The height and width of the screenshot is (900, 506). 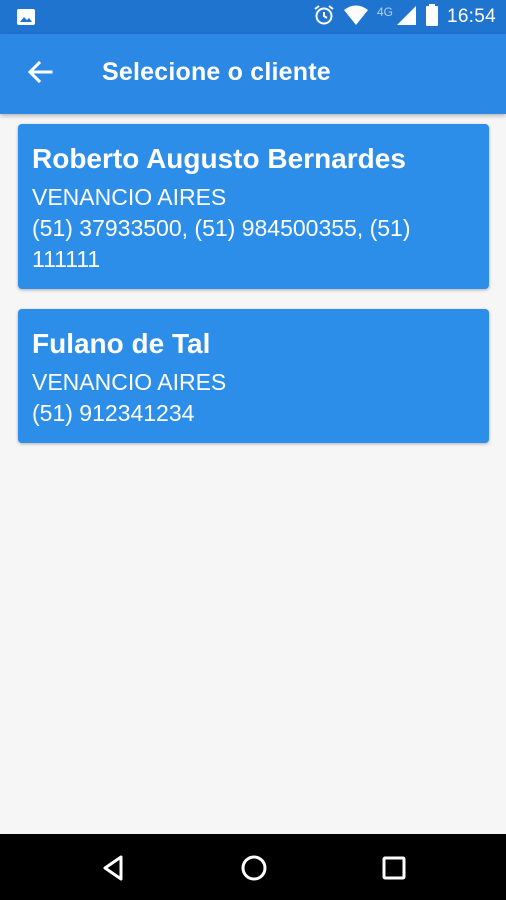 What do you see at coordinates (114, 868) in the screenshot?
I see `nav-back-button` at bounding box center [114, 868].